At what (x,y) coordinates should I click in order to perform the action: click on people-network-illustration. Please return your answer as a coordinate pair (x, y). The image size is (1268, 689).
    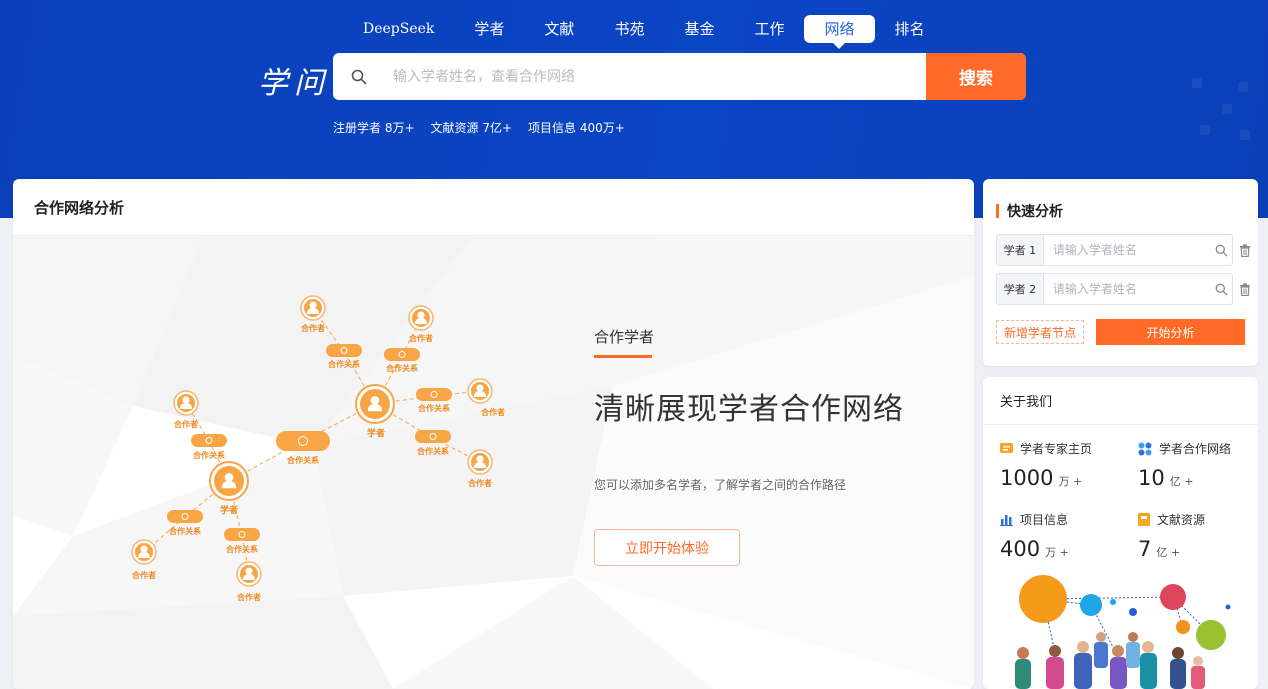
    Looking at the image, I should click on (1123, 632).